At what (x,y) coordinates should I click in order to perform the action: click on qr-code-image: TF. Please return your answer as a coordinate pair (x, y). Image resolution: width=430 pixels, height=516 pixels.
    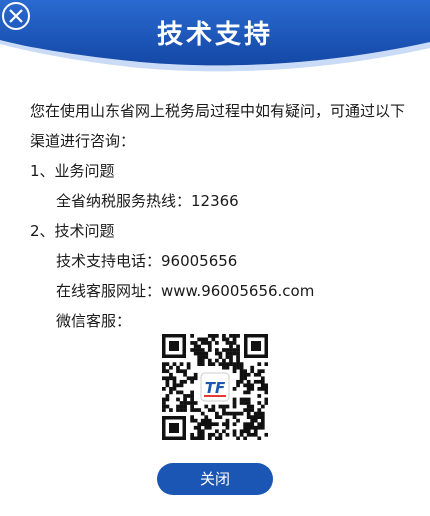
    Looking at the image, I should click on (215, 387).